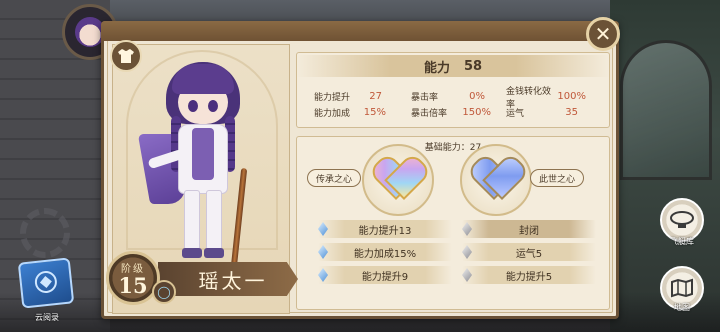  Describe the element at coordinates (214, 253) in the screenshot. I see `character-shoe-right` at that location.